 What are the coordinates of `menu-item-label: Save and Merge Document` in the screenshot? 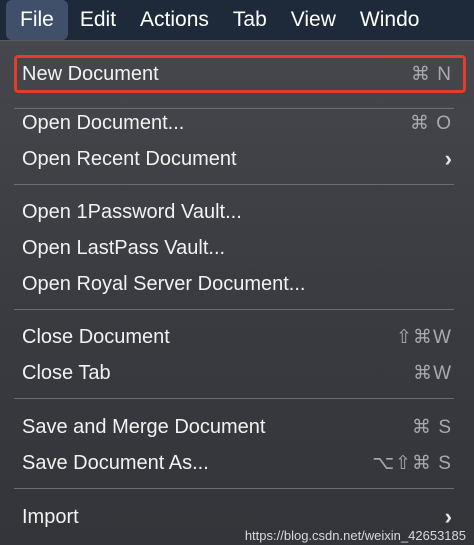 It's located at (144, 426).